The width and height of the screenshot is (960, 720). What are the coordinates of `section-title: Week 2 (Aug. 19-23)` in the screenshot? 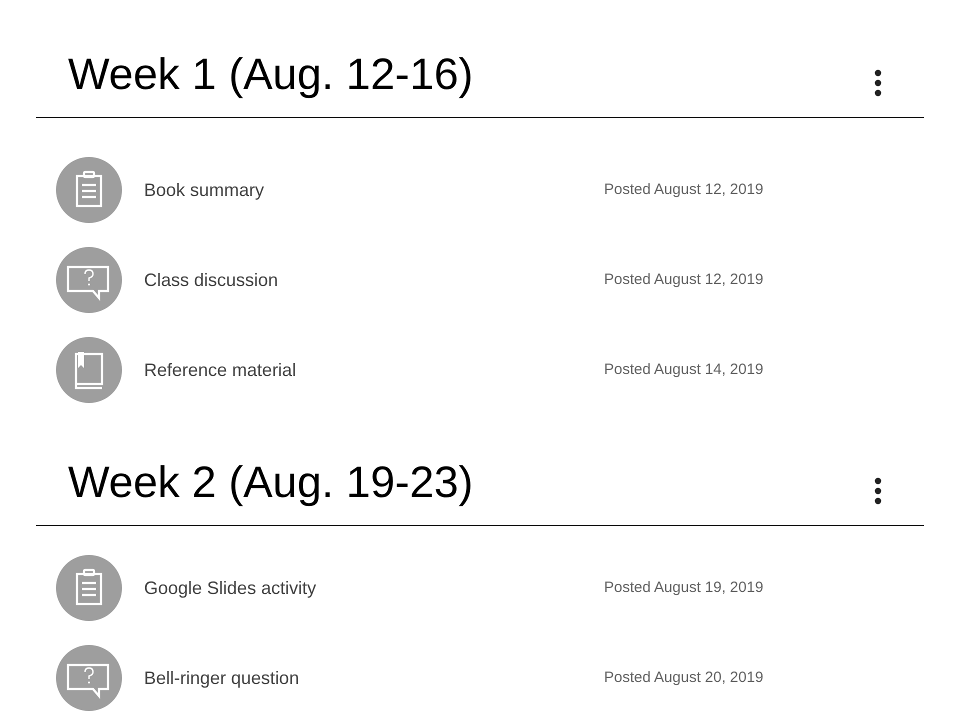 It's located at (271, 483).